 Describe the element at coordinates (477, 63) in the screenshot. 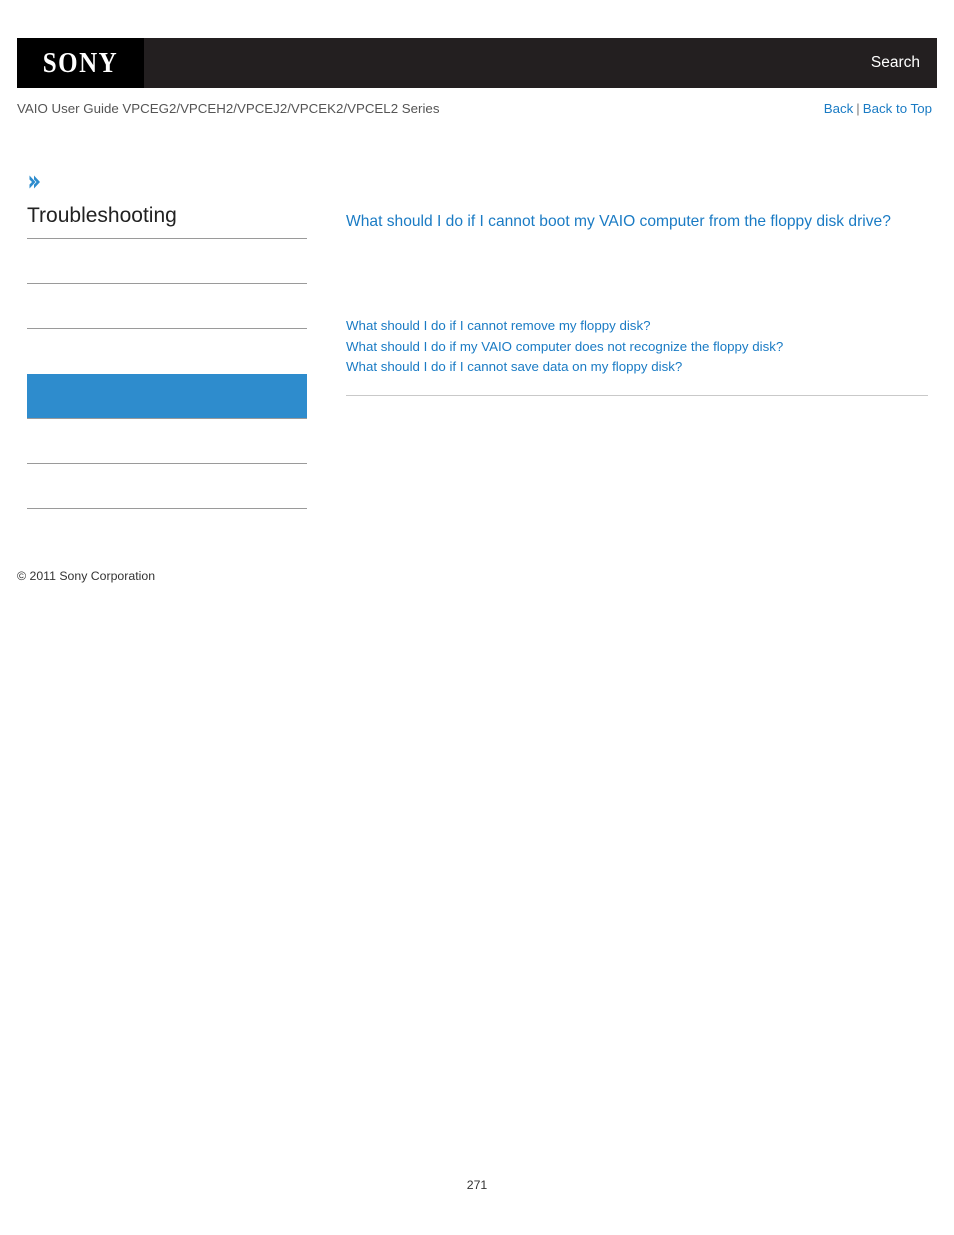

I see `site-header: SONY Search` at that location.